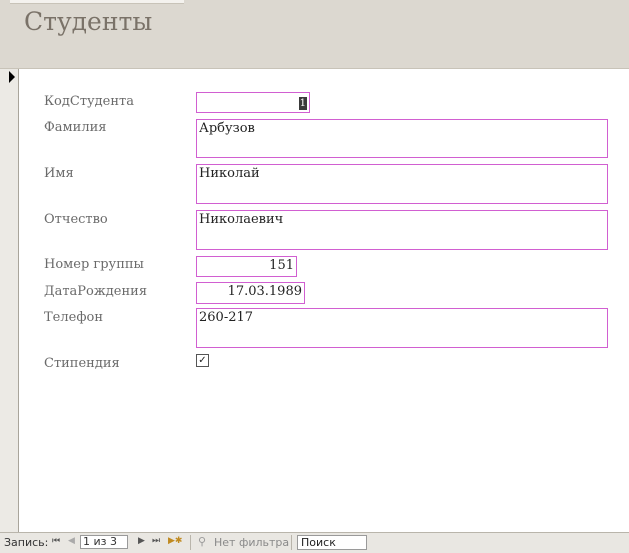 This screenshot has height=553, width=629. What do you see at coordinates (202, 360) in the screenshot?
I see `scholarship-checkbox: ✓` at bounding box center [202, 360].